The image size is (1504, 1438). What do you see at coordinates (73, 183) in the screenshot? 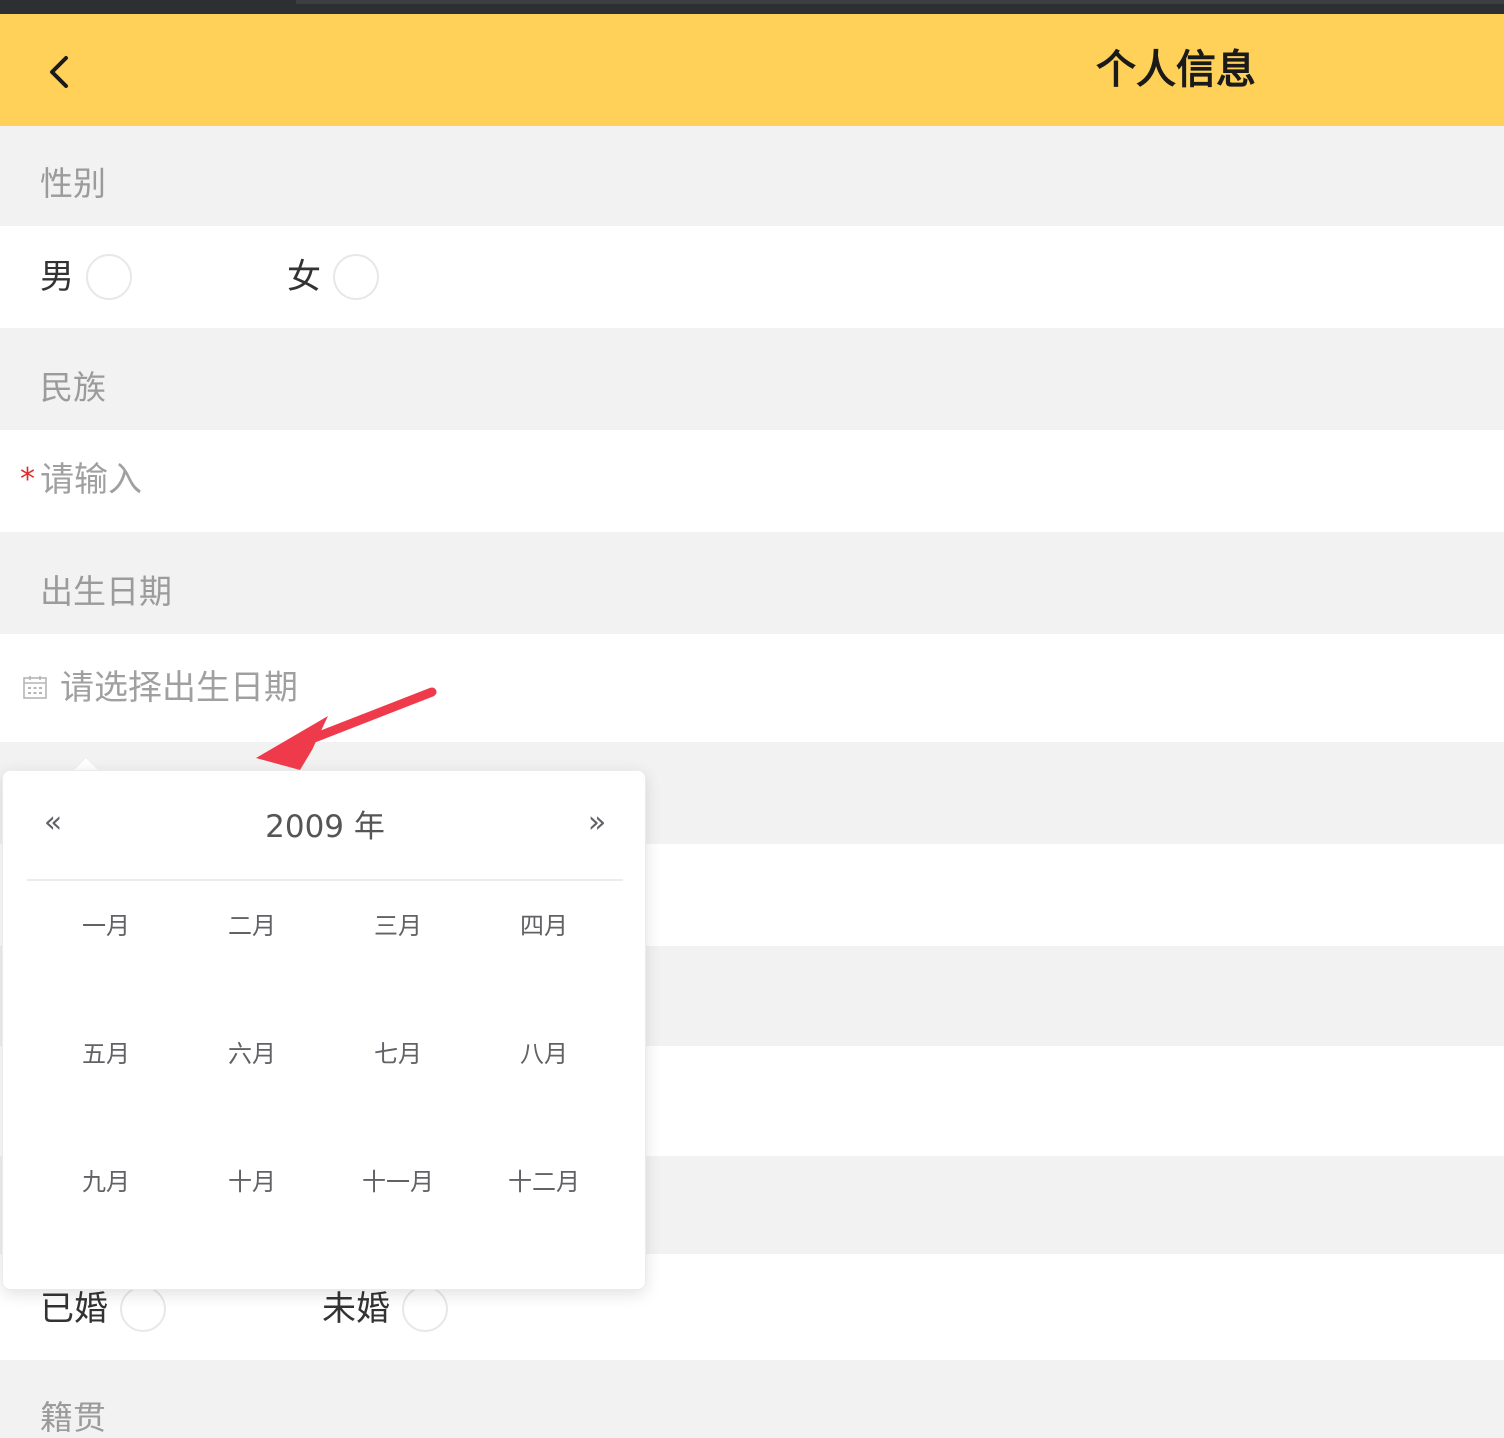
I see `gender-section-label: 性别` at bounding box center [73, 183].